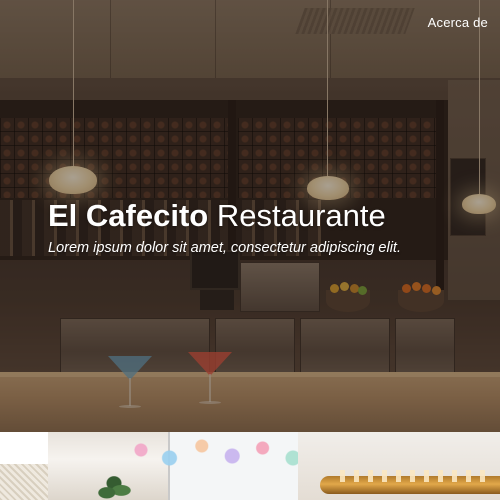 The image size is (500, 500). I want to click on hero-title-brand: El Cafecito, so click(128, 215).